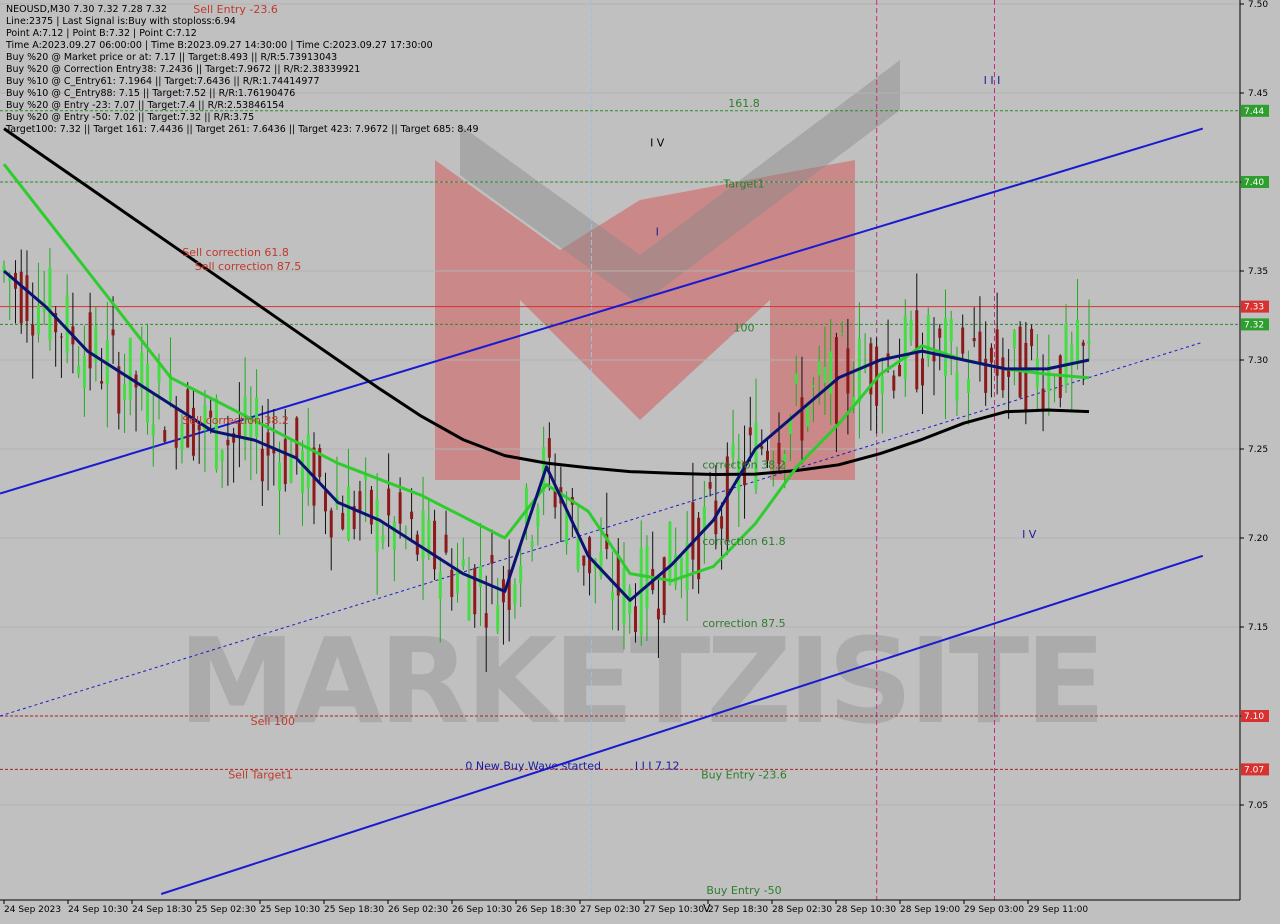 The image size is (1280, 924). What do you see at coordinates (743, 890) in the screenshot?
I see `chart-annotation: Buy Entry -50` at bounding box center [743, 890].